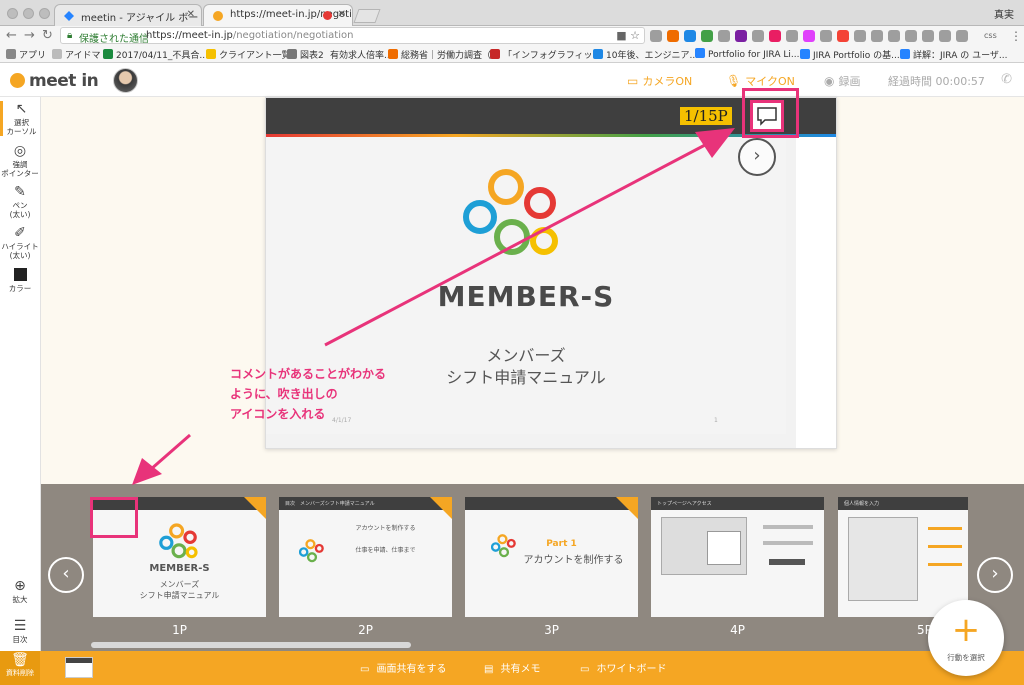 The image size is (1024, 685). Describe the element at coordinates (83, 56) in the screenshot. I see `bookmark-label: アイドマ` at that location.